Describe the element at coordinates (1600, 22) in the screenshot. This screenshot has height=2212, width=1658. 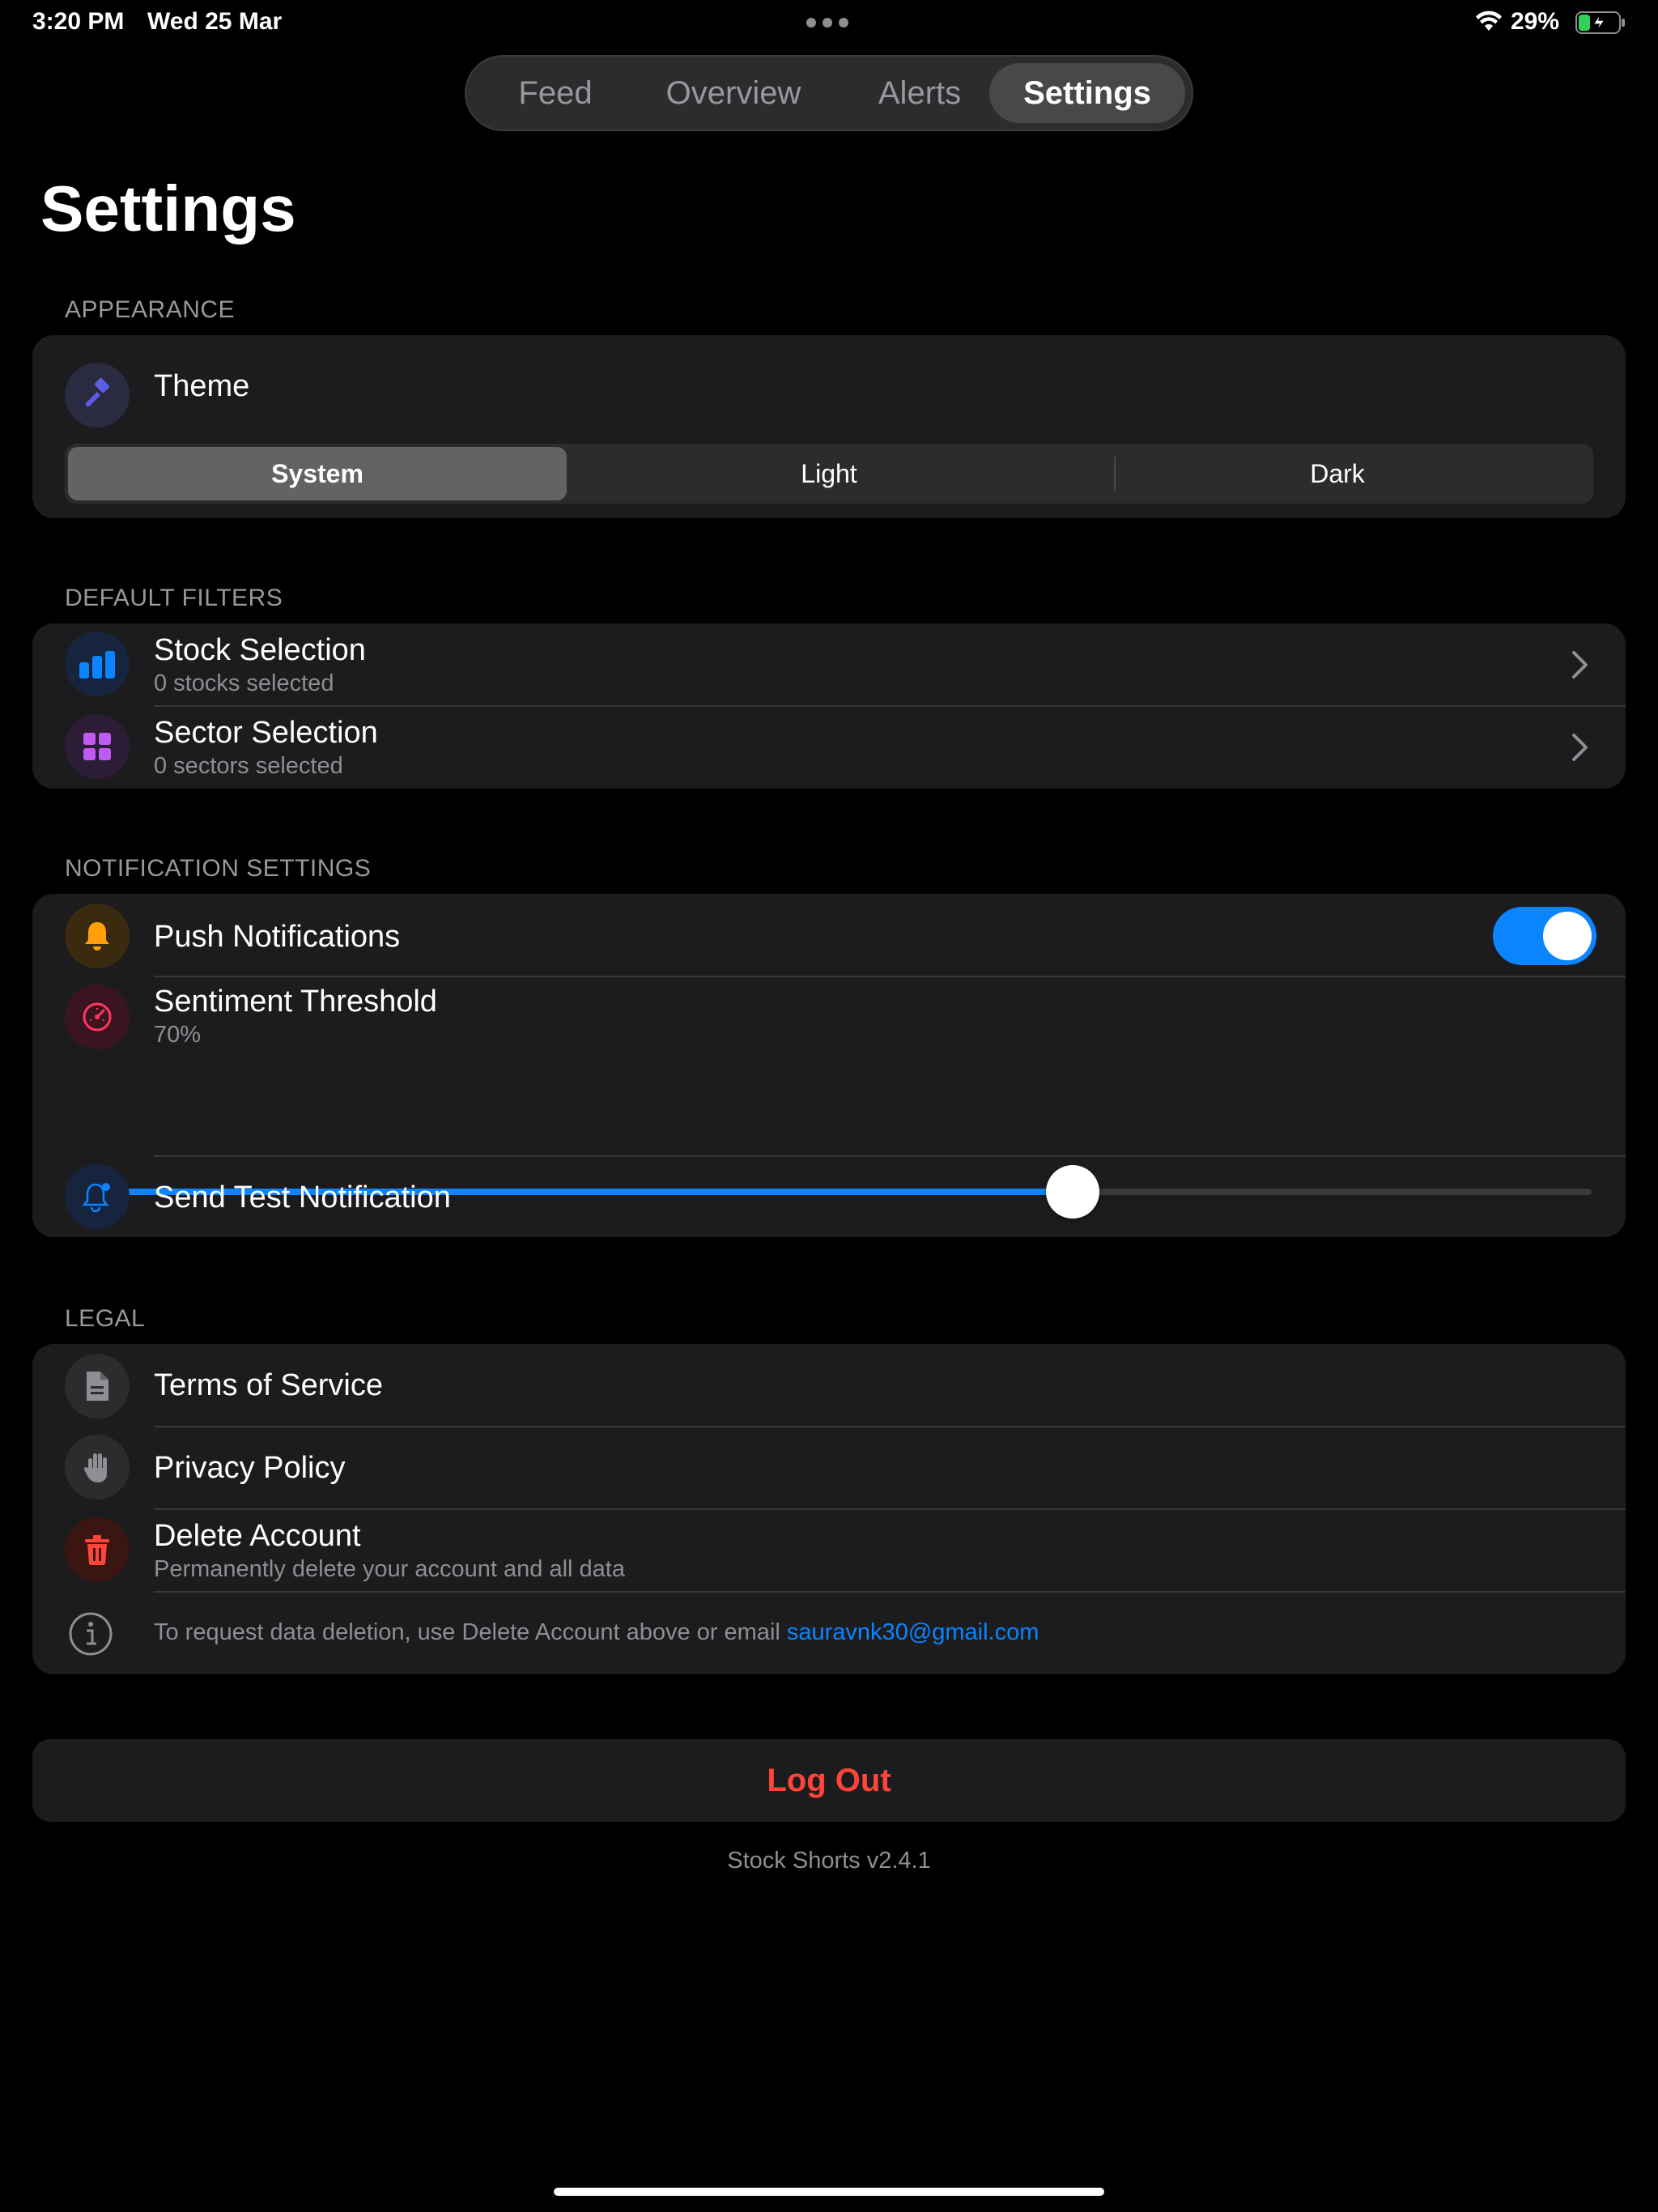
I see `battery-charging-icon` at that location.